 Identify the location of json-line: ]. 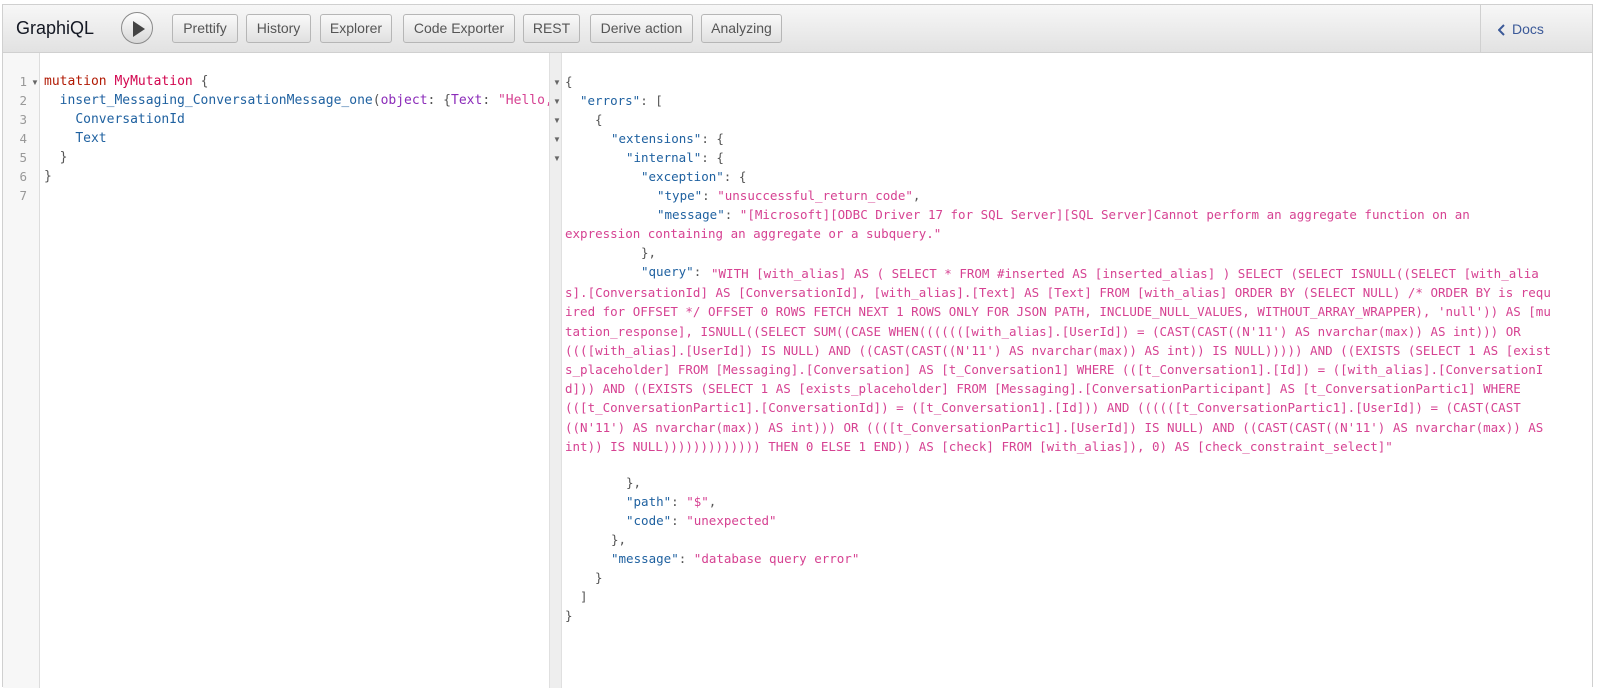
(584, 596).